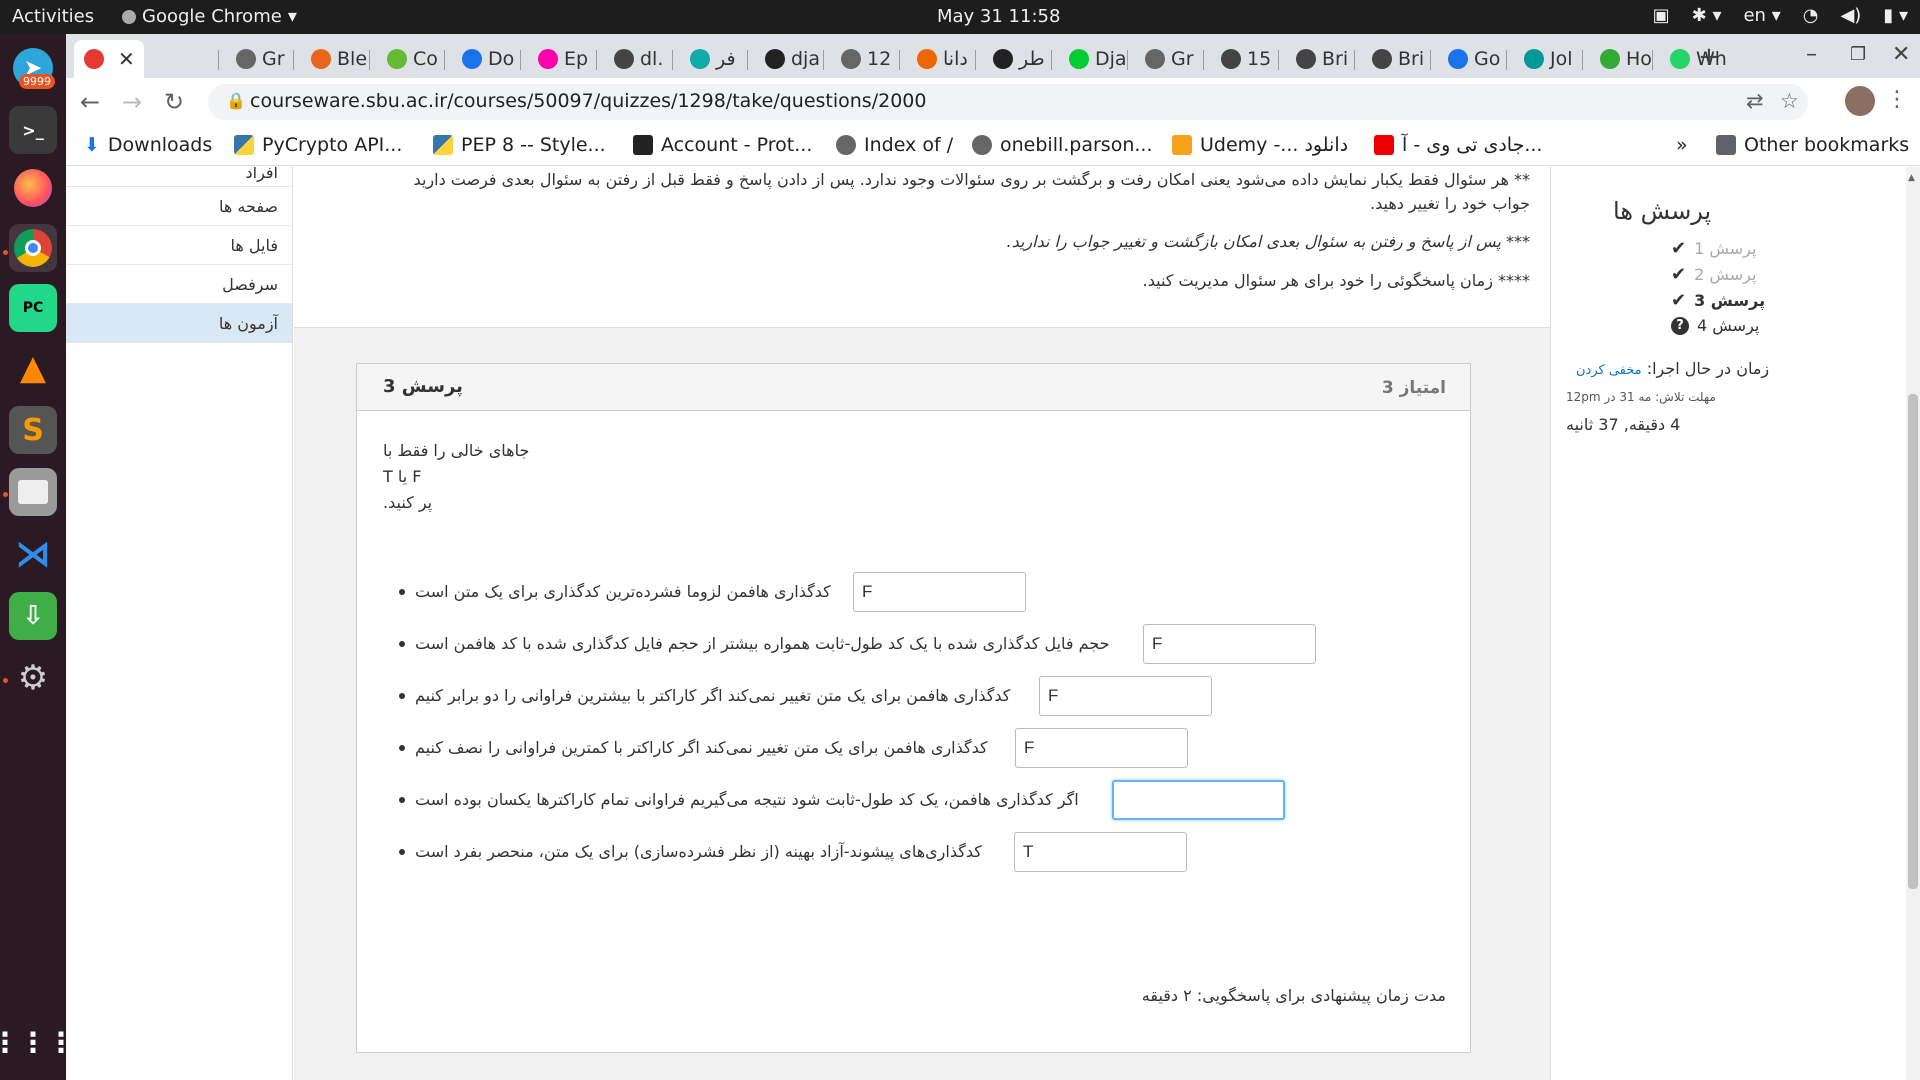 The width and height of the screenshot is (1920, 1080). I want to click on bookmark-star-icon: ☆, so click(1789, 101).